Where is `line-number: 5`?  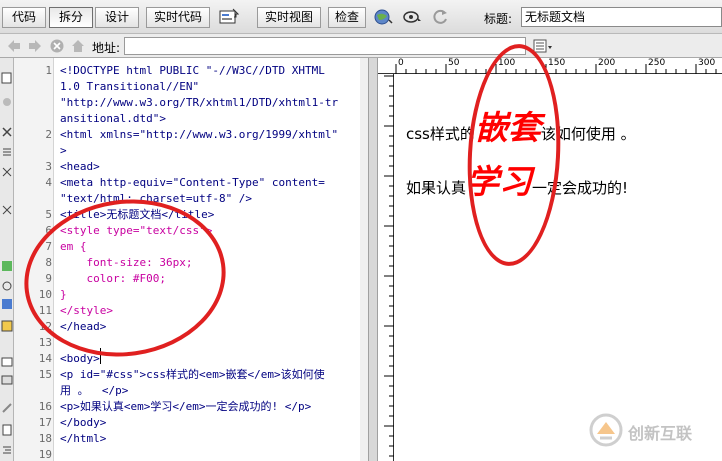
line-number: 5 is located at coordinates (48, 214).